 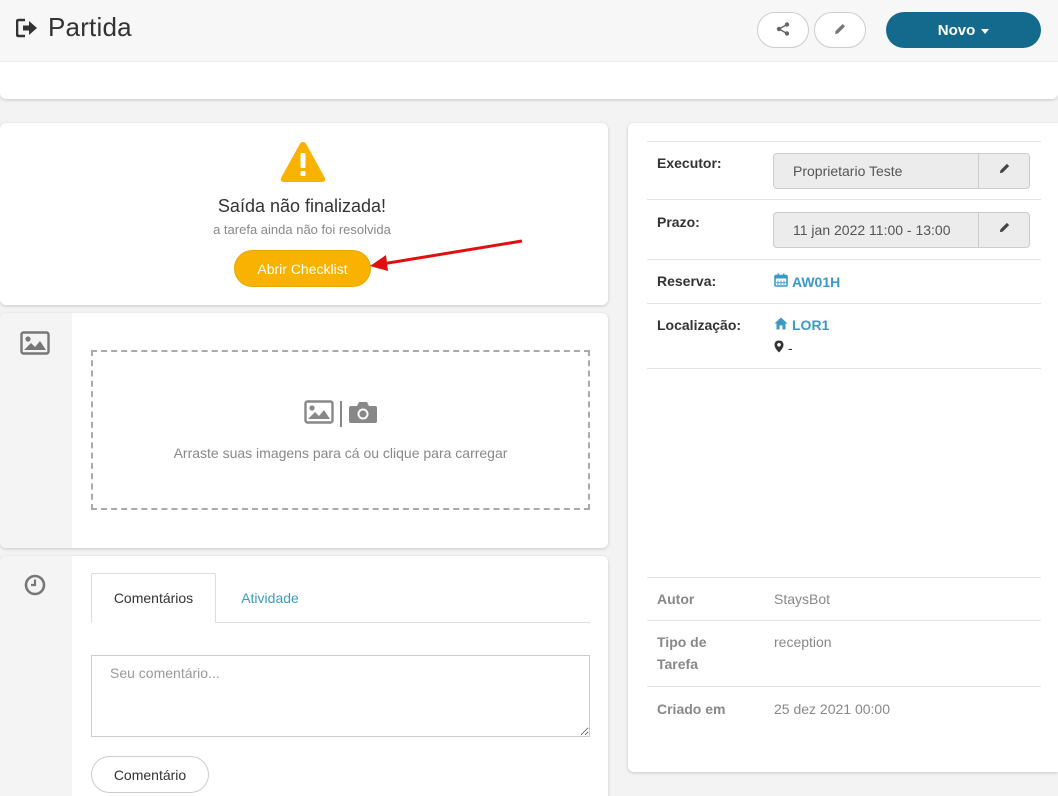 I want to click on reservation-link: AW01H, so click(x=807, y=281).